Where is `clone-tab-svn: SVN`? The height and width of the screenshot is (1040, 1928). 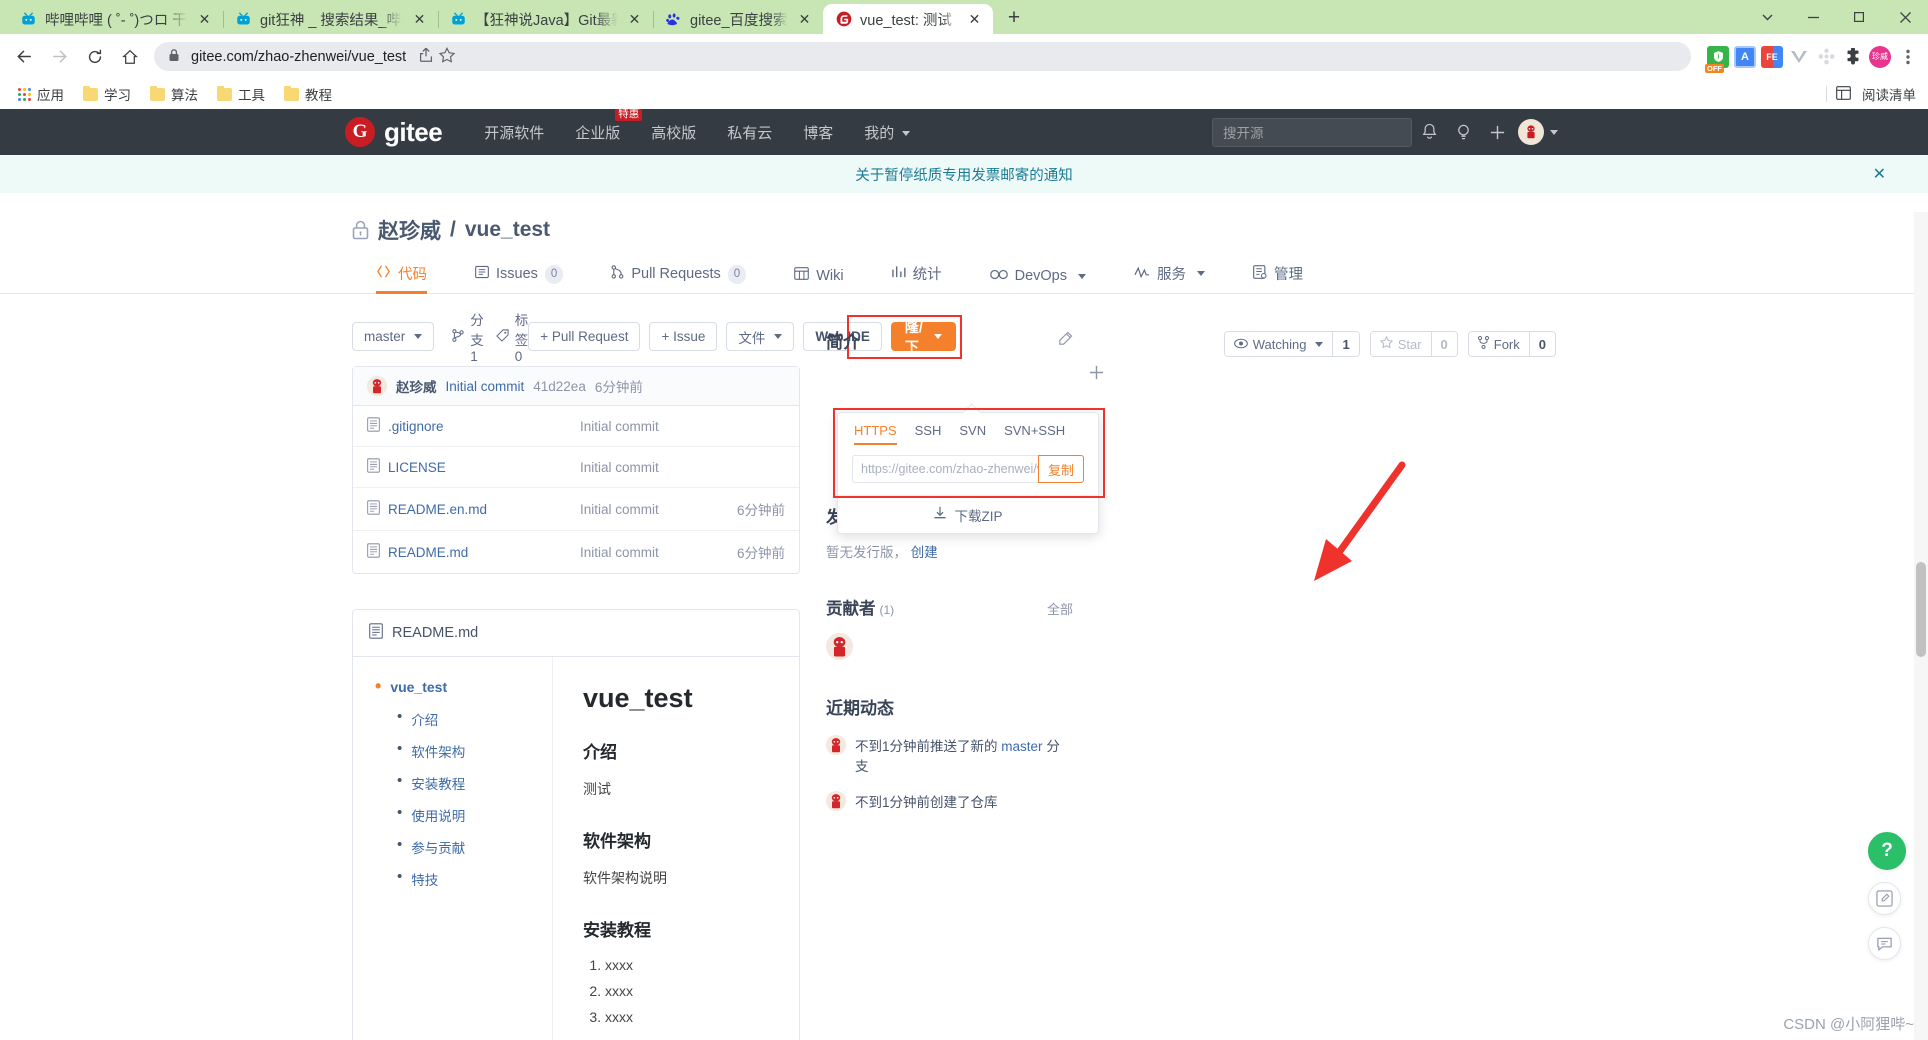
clone-tab-svn: SVN is located at coordinates (972, 434).